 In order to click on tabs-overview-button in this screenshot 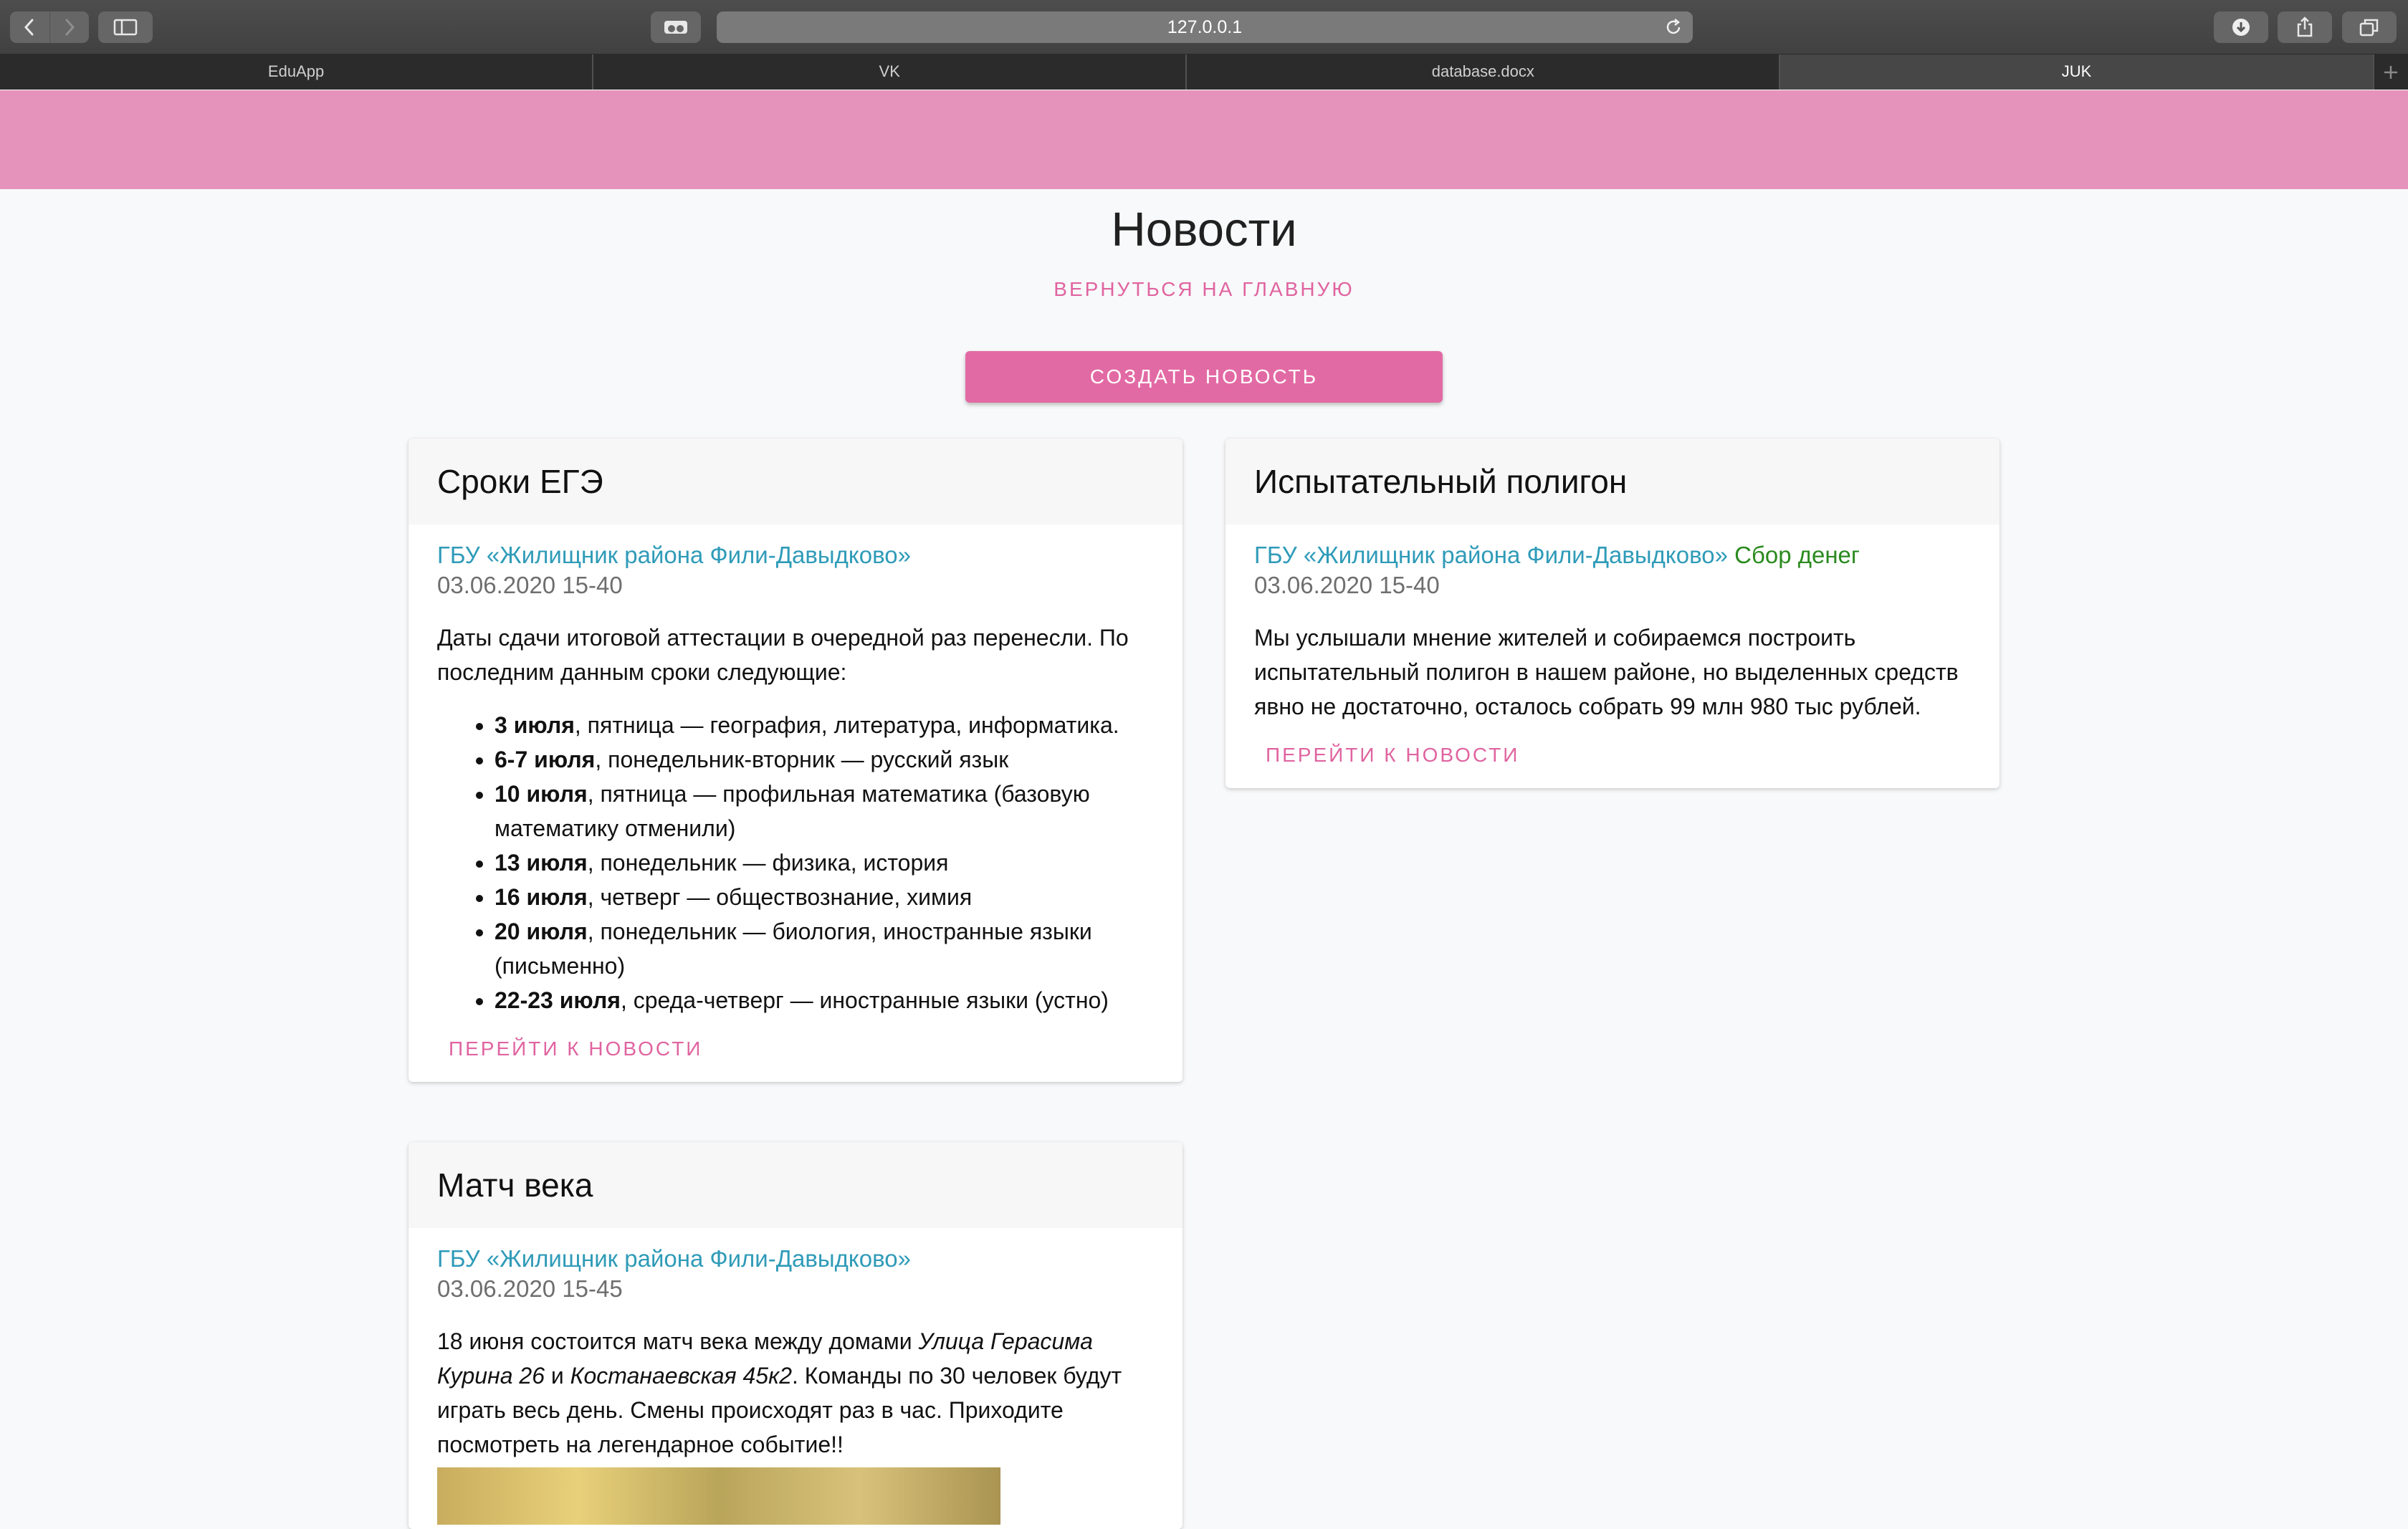, I will do `click(2369, 27)`.